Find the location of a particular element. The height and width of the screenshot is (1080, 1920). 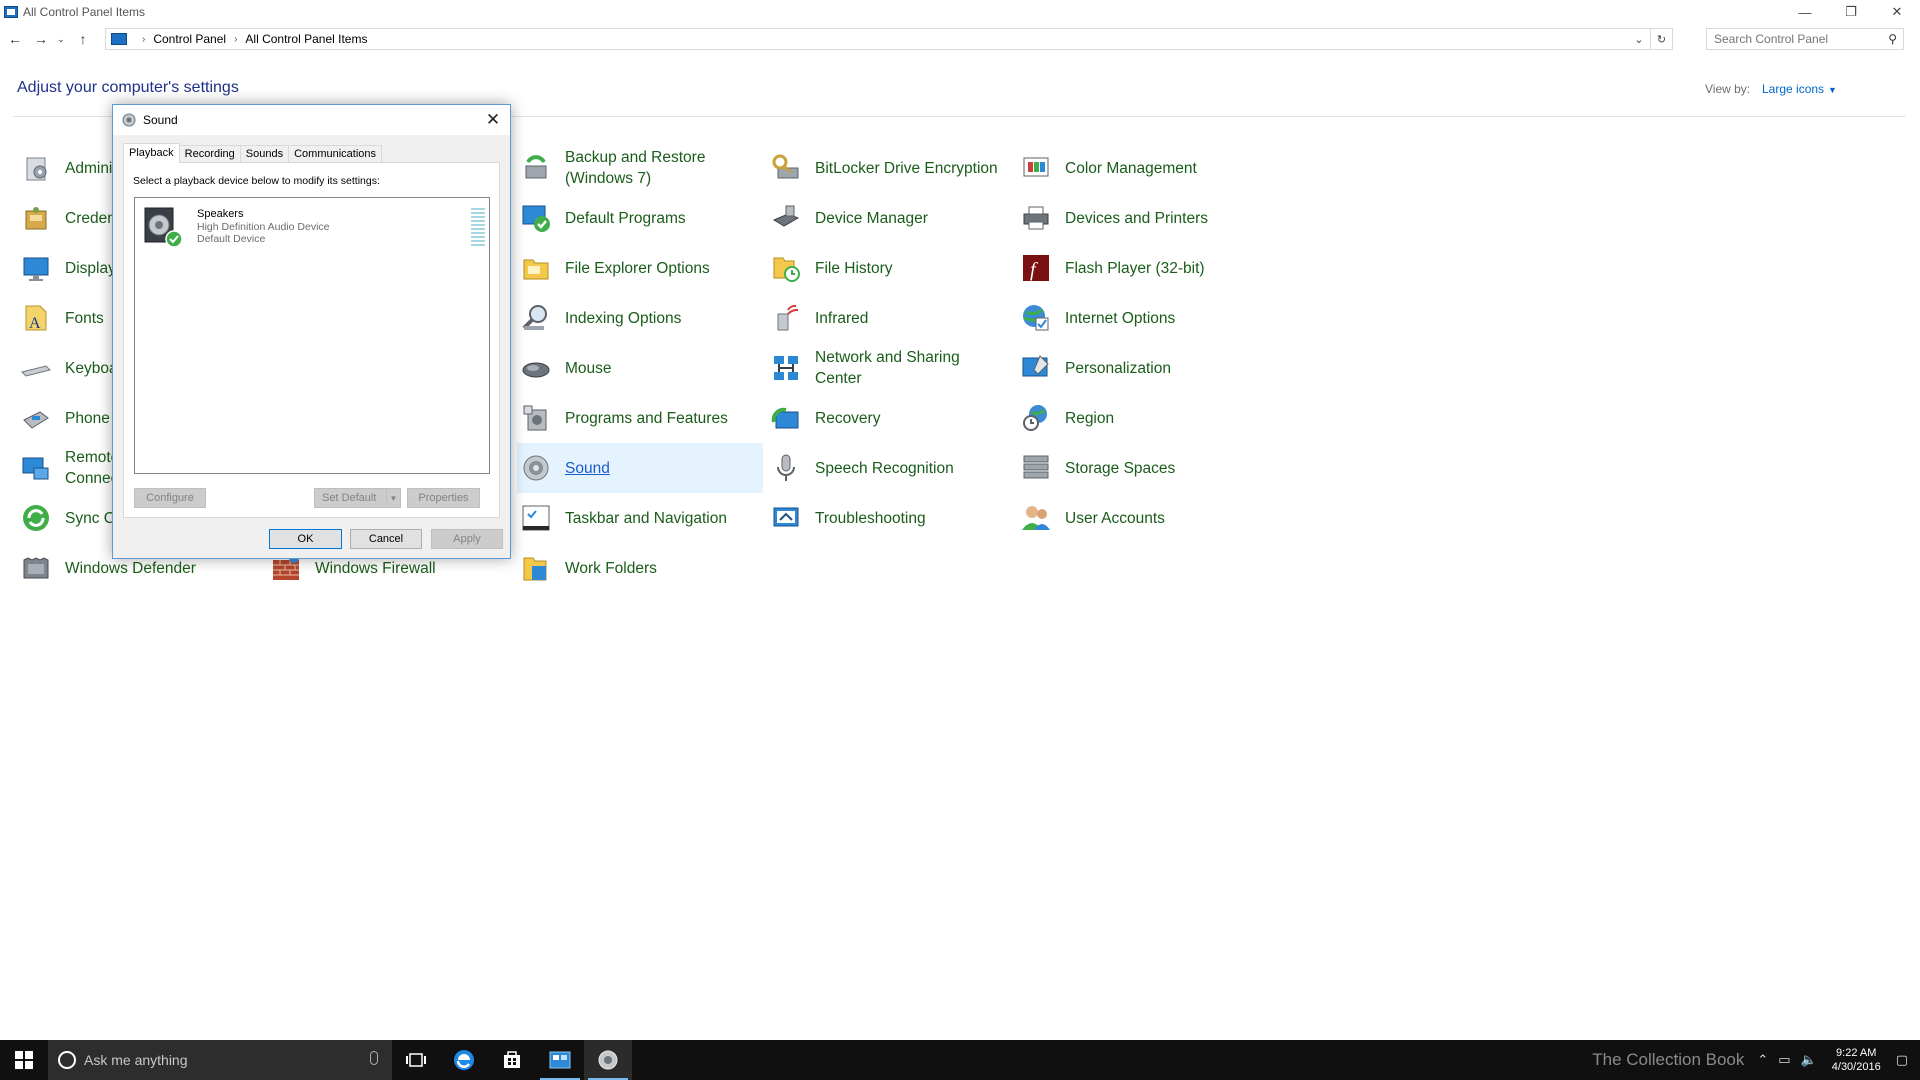

address-dropdown-icon: ⌄ is located at coordinates (1639, 39).